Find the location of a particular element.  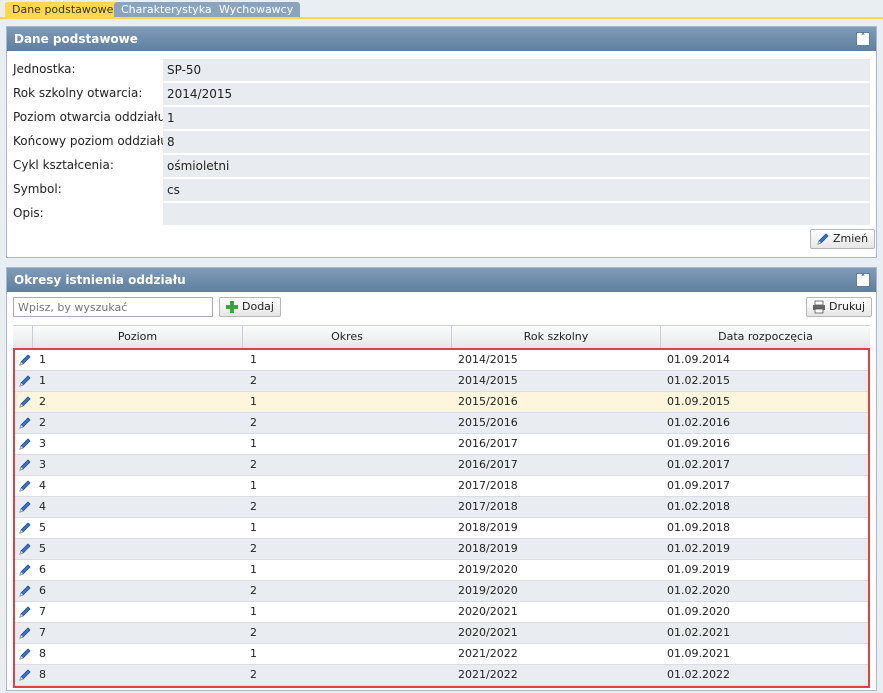

cell-data-rozpoczecia: 01.02.2019 is located at coordinates (698, 548).